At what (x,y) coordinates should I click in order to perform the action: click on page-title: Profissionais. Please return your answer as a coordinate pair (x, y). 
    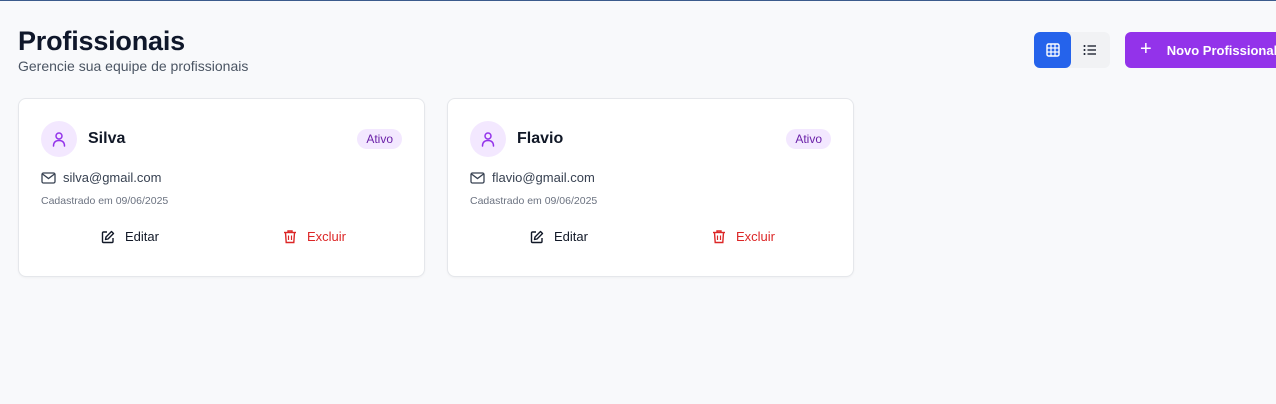
    Looking at the image, I should click on (101, 41).